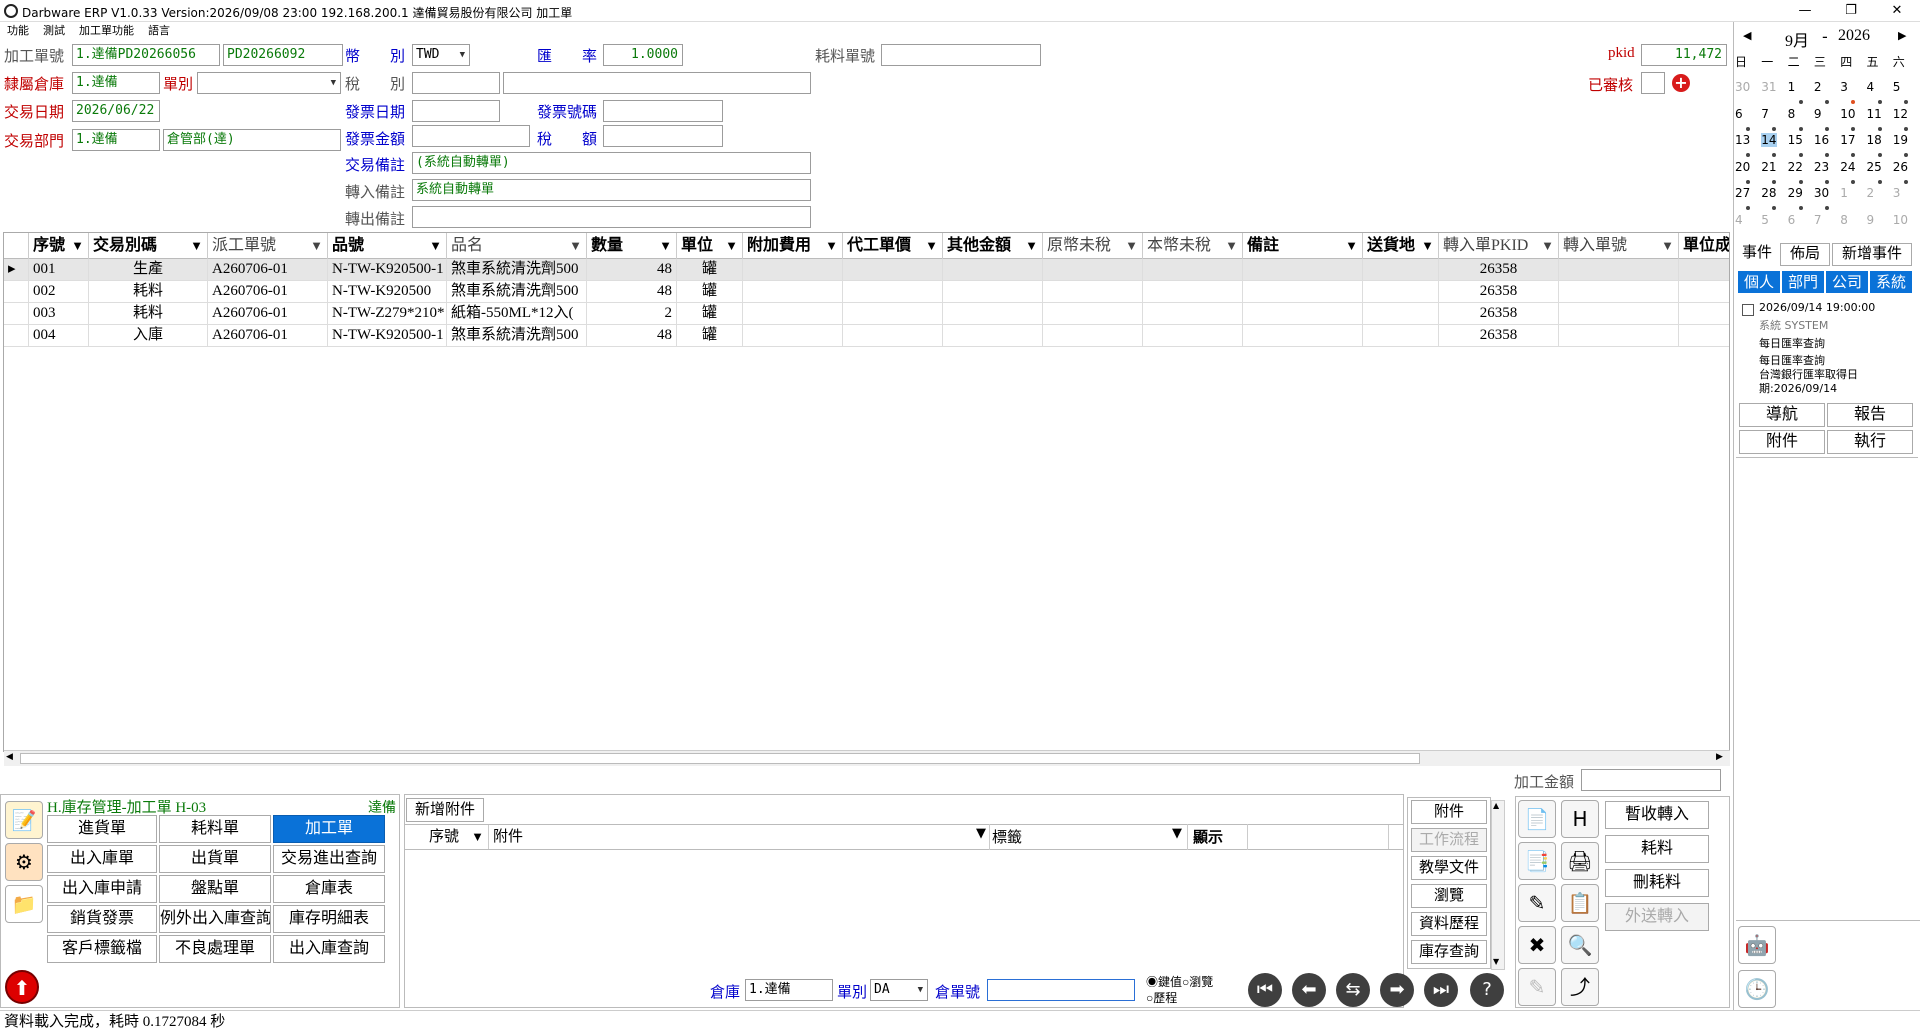 The width and height of the screenshot is (1920, 1033). What do you see at coordinates (471, 136) in the screenshot?
I see `invoice-amt-field` at bounding box center [471, 136].